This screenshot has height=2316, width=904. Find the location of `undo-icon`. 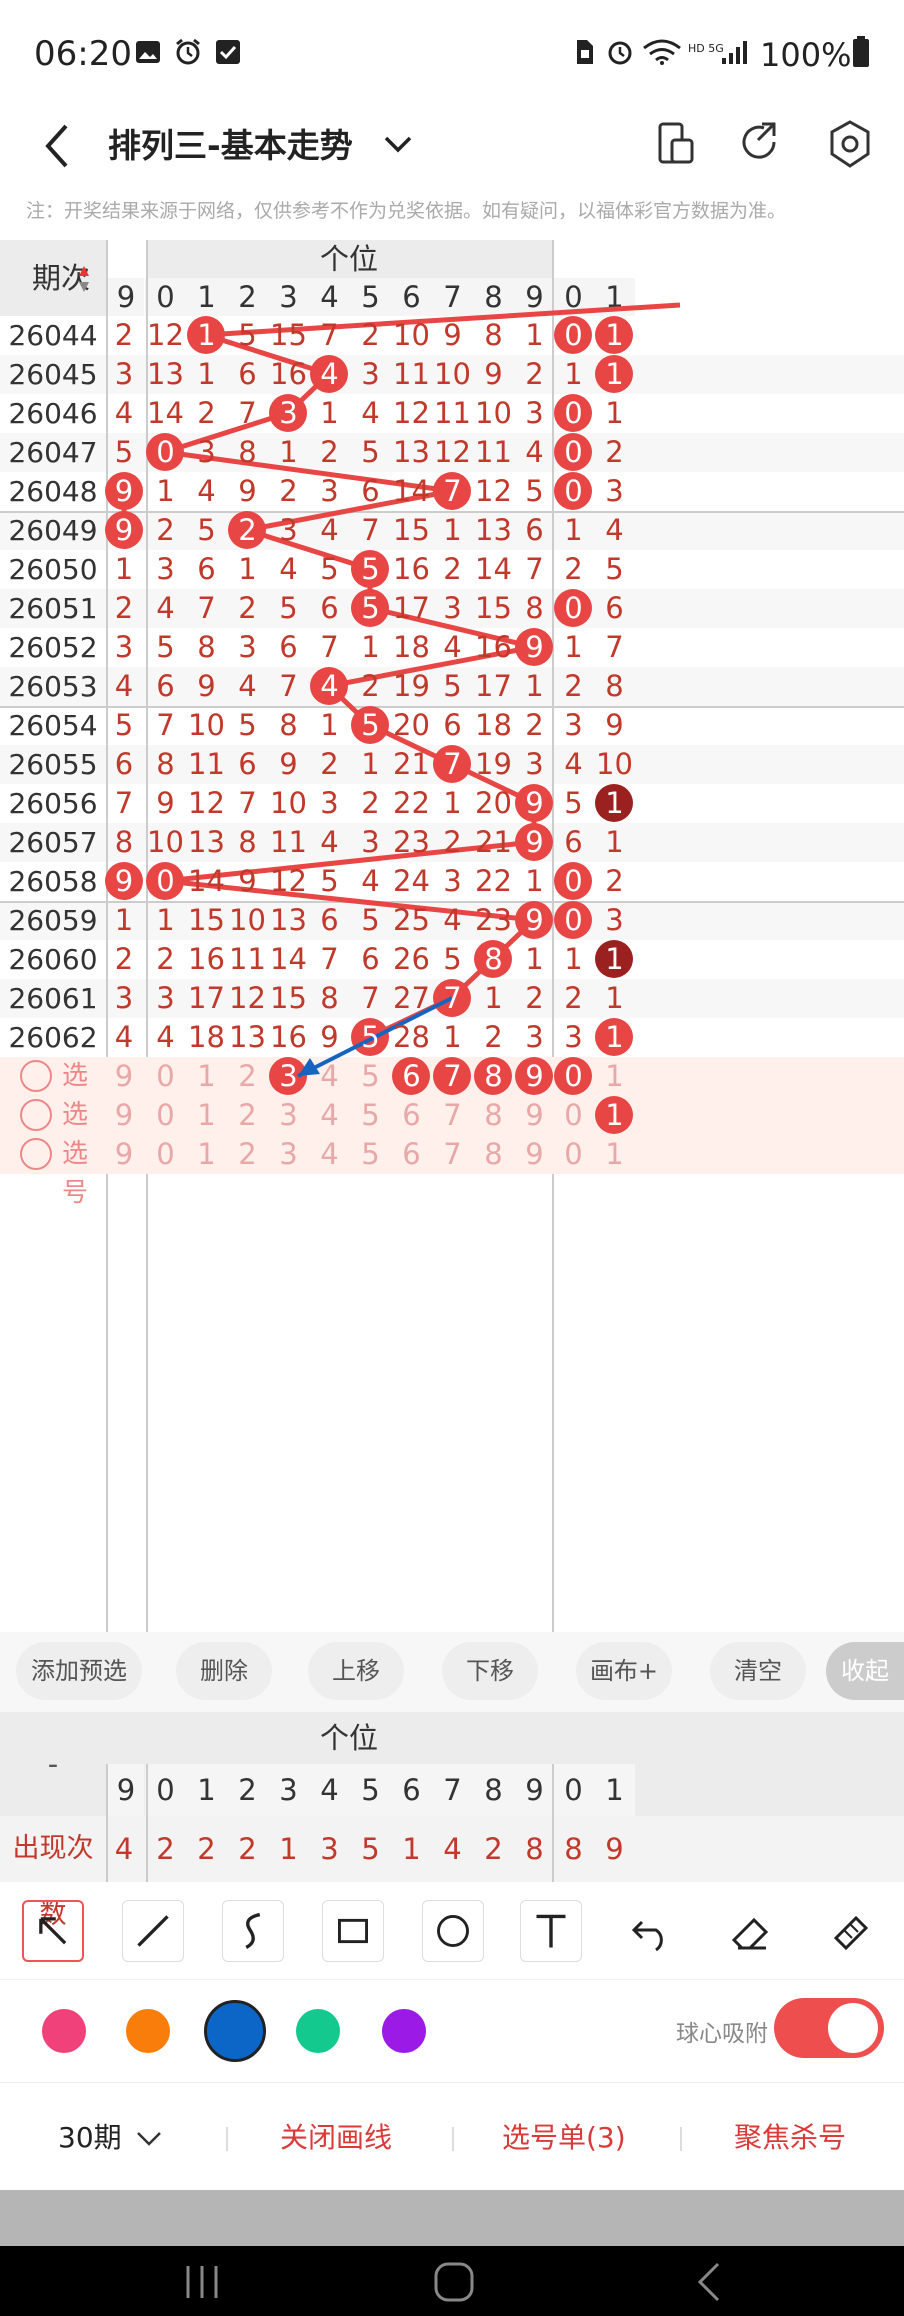

undo-icon is located at coordinates (651, 1931).